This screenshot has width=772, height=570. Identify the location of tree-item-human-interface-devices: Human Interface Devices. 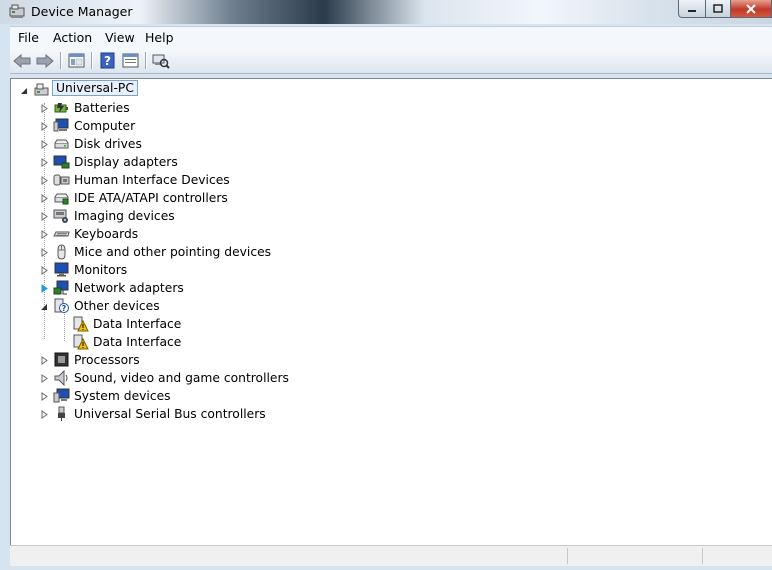
(211, 180).